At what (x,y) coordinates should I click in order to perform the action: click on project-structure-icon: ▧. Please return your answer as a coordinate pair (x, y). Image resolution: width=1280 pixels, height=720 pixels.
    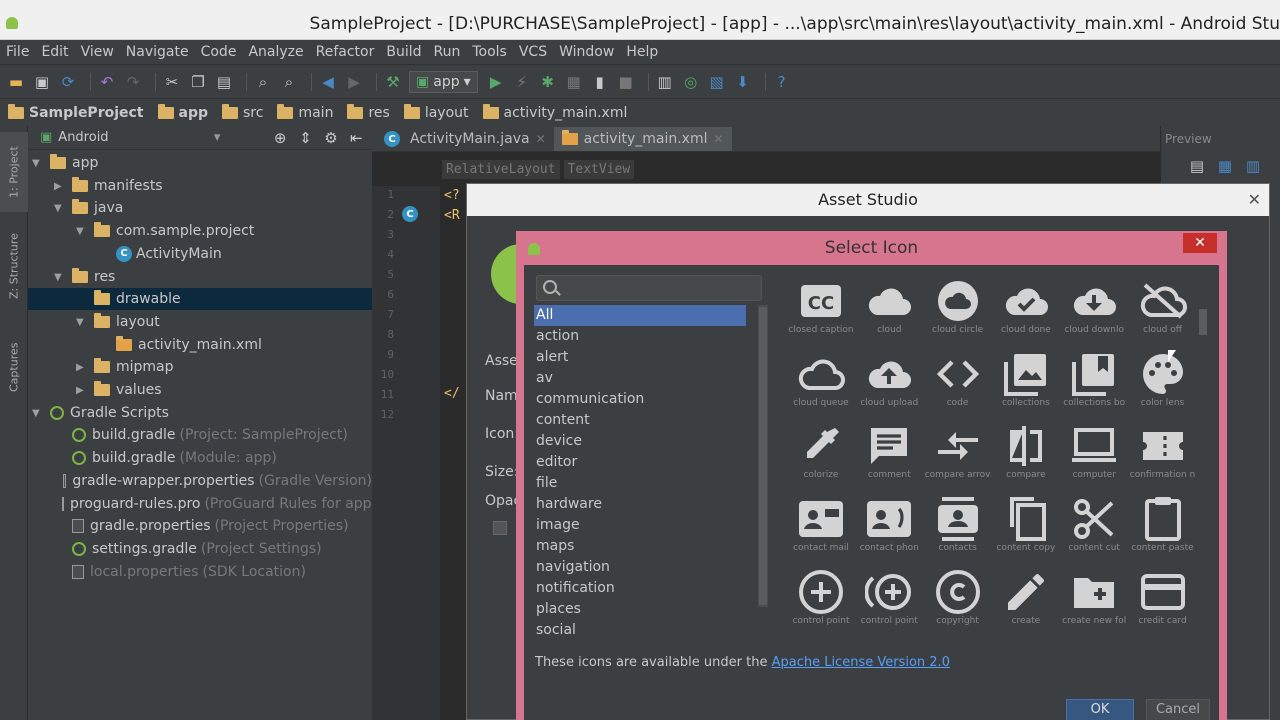
    Looking at the image, I should click on (717, 82).